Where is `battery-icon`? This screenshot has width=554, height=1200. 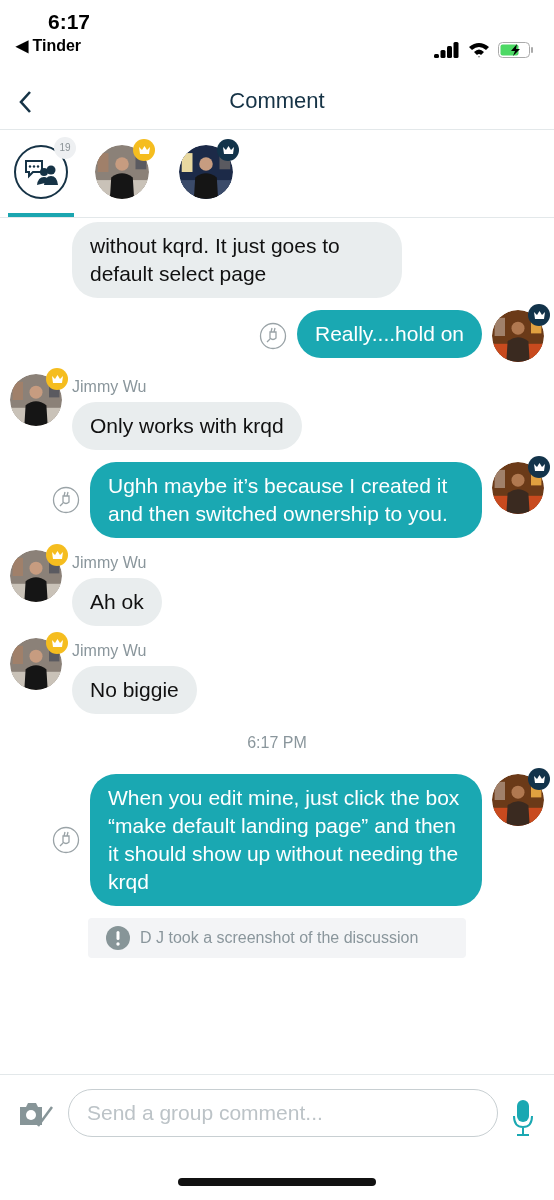 battery-icon is located at coordinates (516, 50).